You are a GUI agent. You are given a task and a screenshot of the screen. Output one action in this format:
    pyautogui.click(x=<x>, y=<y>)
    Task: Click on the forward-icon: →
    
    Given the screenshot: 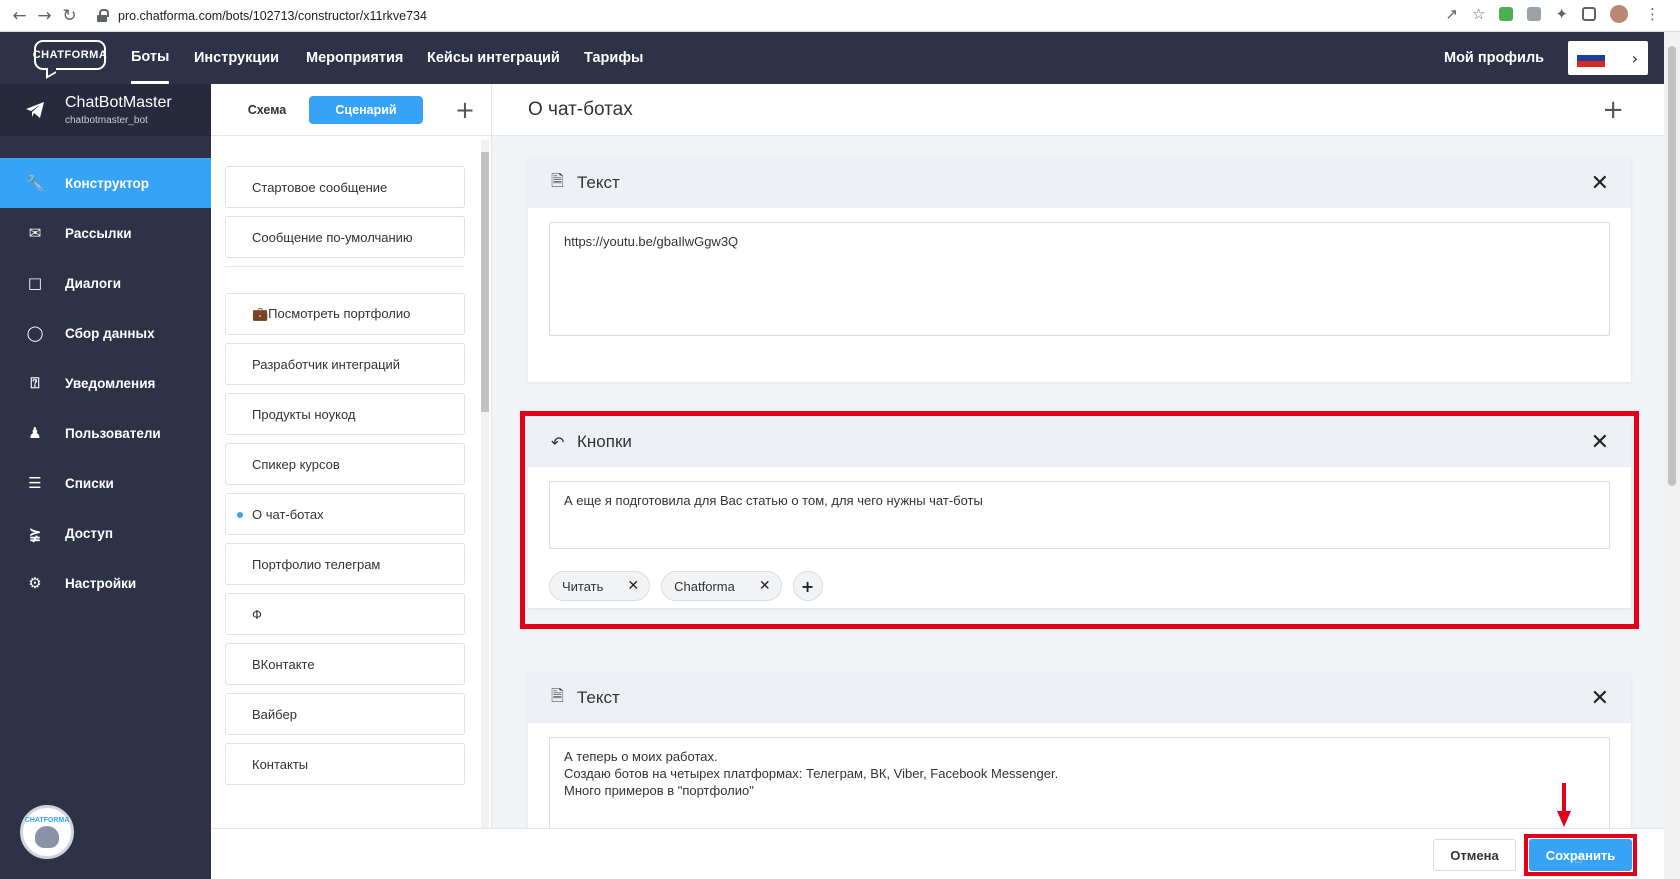 What is the action you would take?
    pyautogui.click(x=44, y=16)
    